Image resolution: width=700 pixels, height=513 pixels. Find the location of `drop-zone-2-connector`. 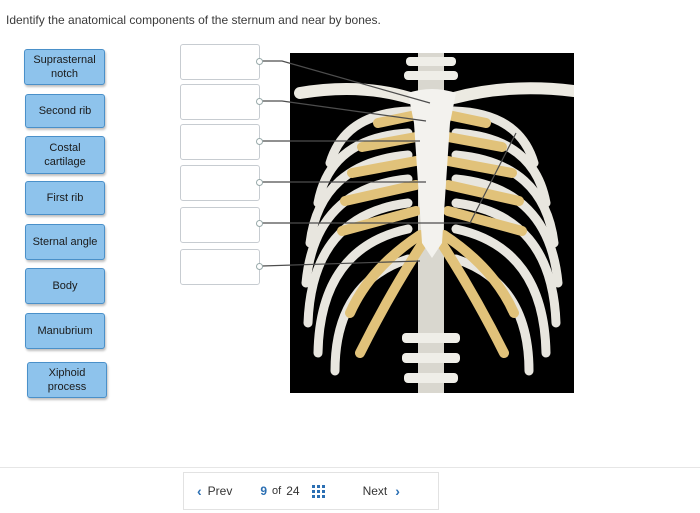

drop-zone-2-connector is located at coordinates (259, 101).